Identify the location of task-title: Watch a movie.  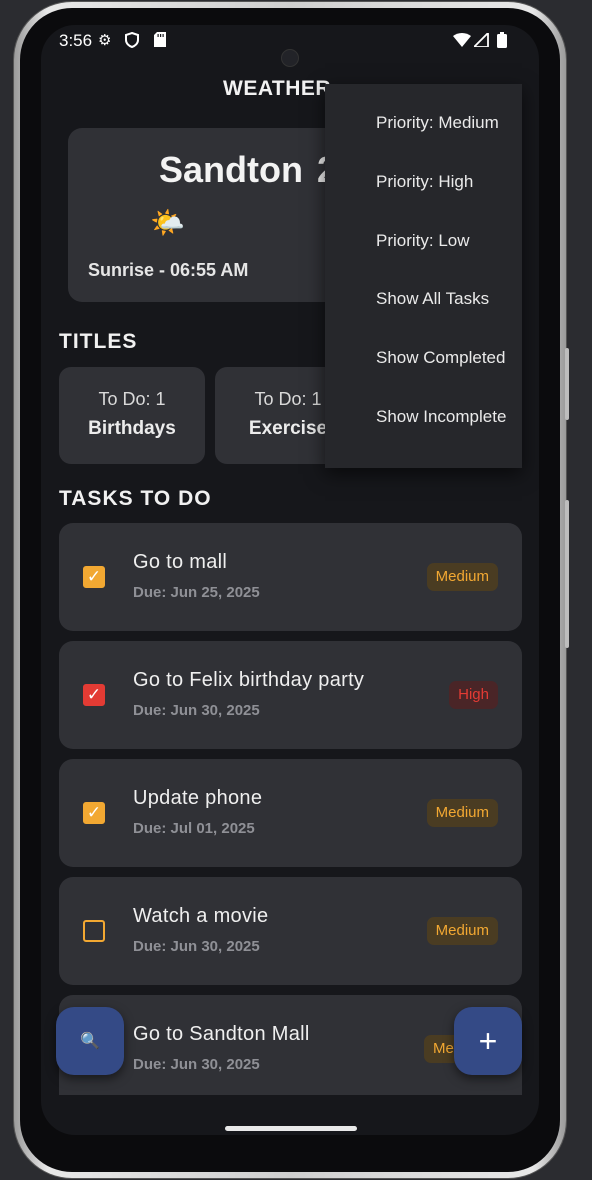
(201, 916).